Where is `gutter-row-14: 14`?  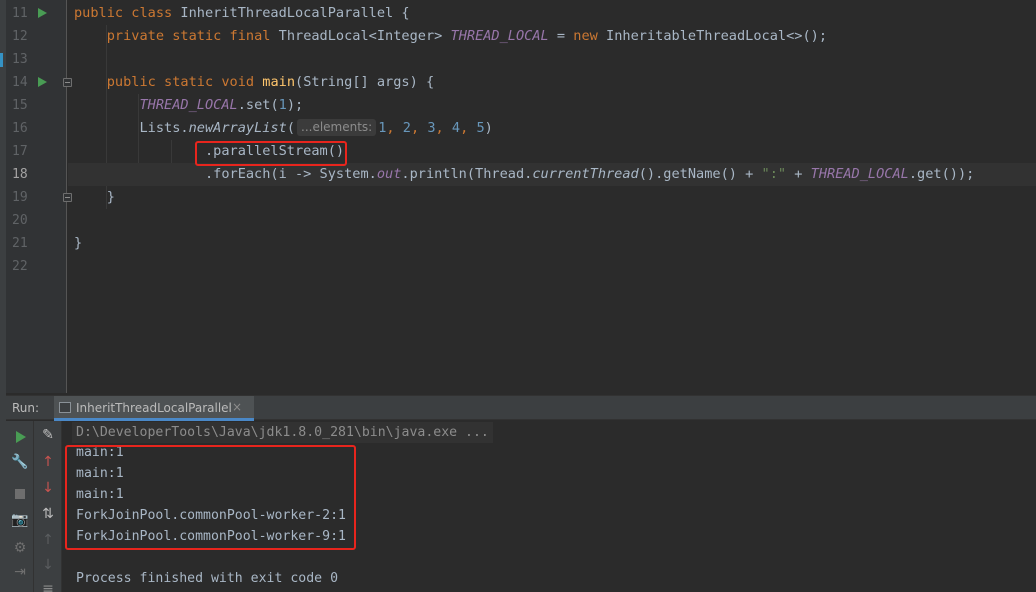 gutter-row-14: 14 is located at coordinates (39, 82).